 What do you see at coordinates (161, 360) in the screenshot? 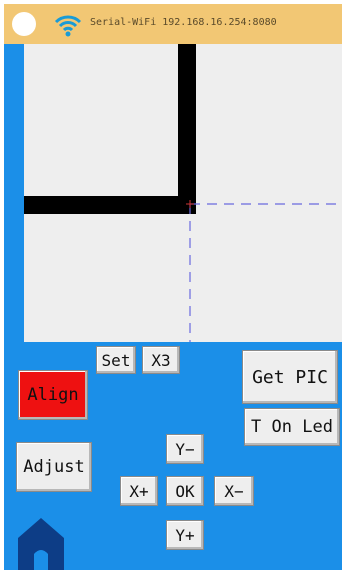
I see `x3-button: X3` at bounding box center [161, 360].